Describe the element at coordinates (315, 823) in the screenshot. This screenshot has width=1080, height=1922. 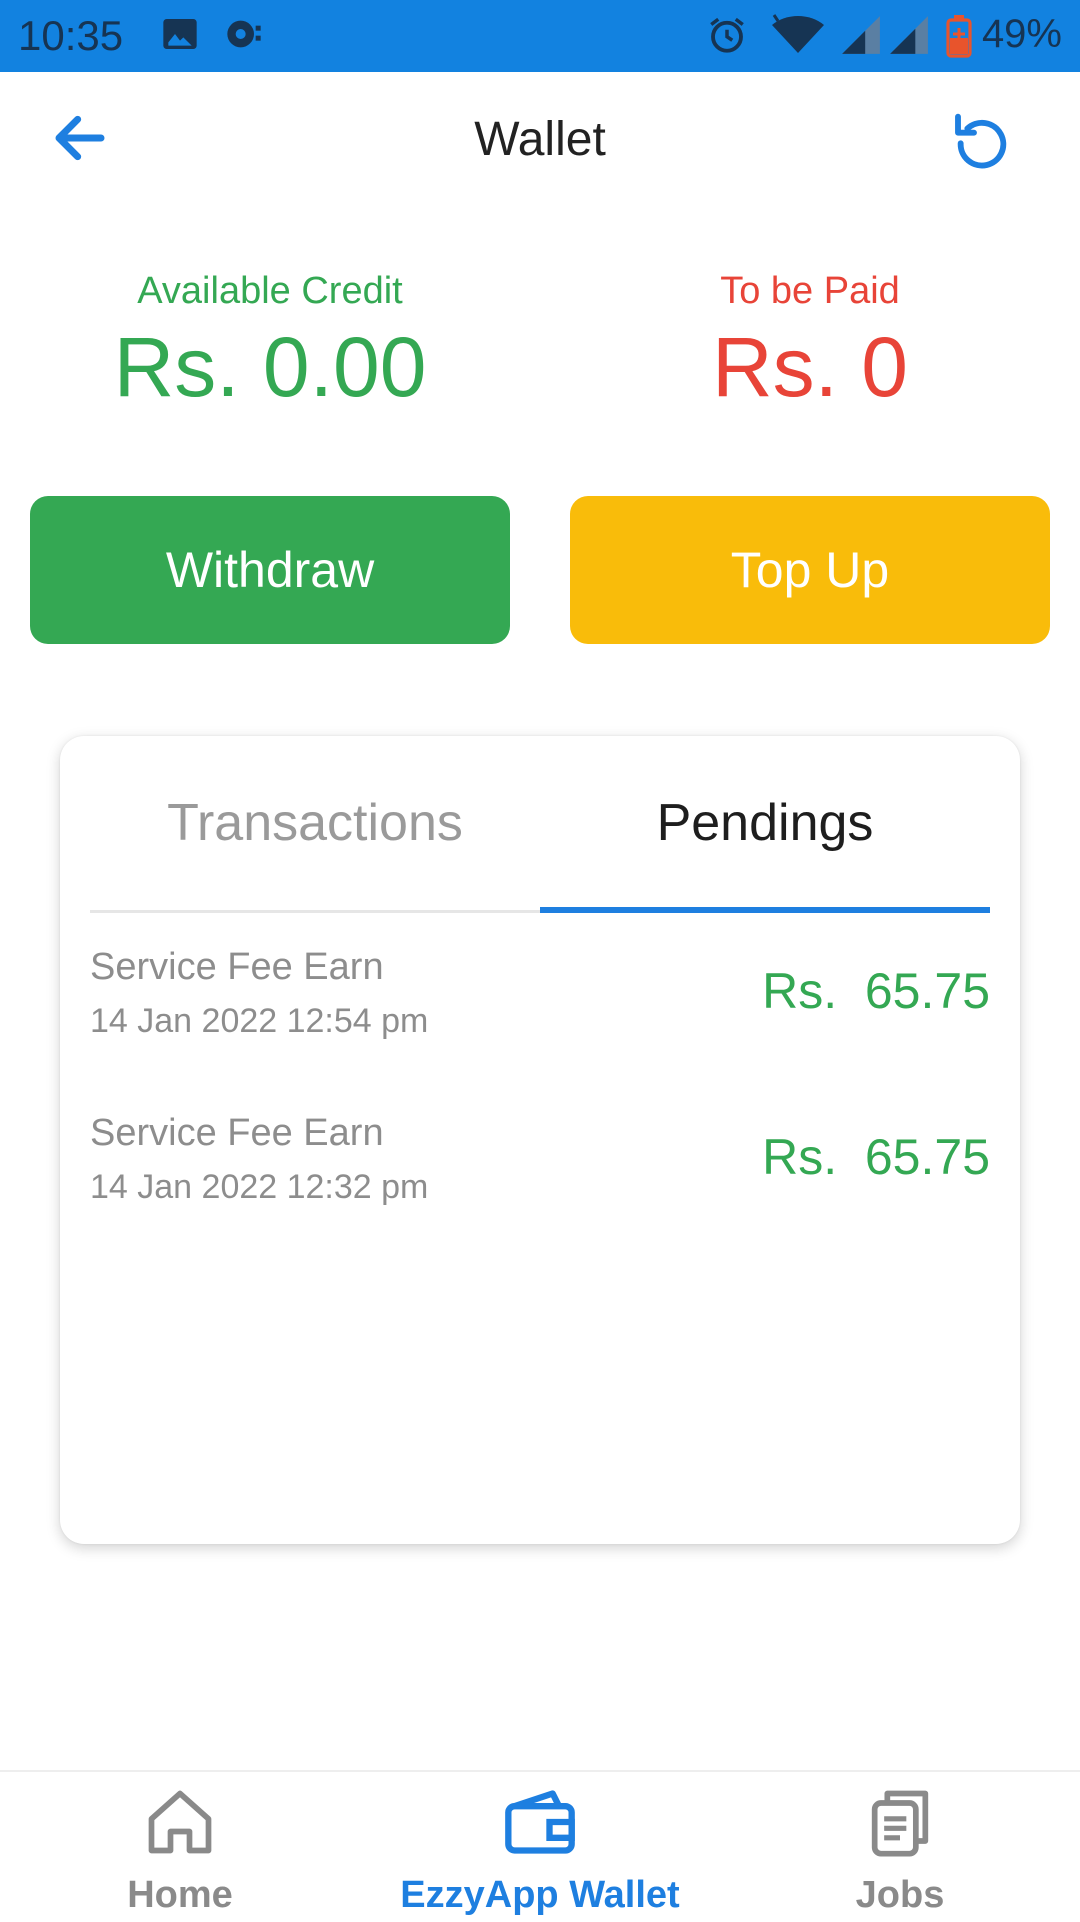
I see `tab-transactions: Transactions` at that location.